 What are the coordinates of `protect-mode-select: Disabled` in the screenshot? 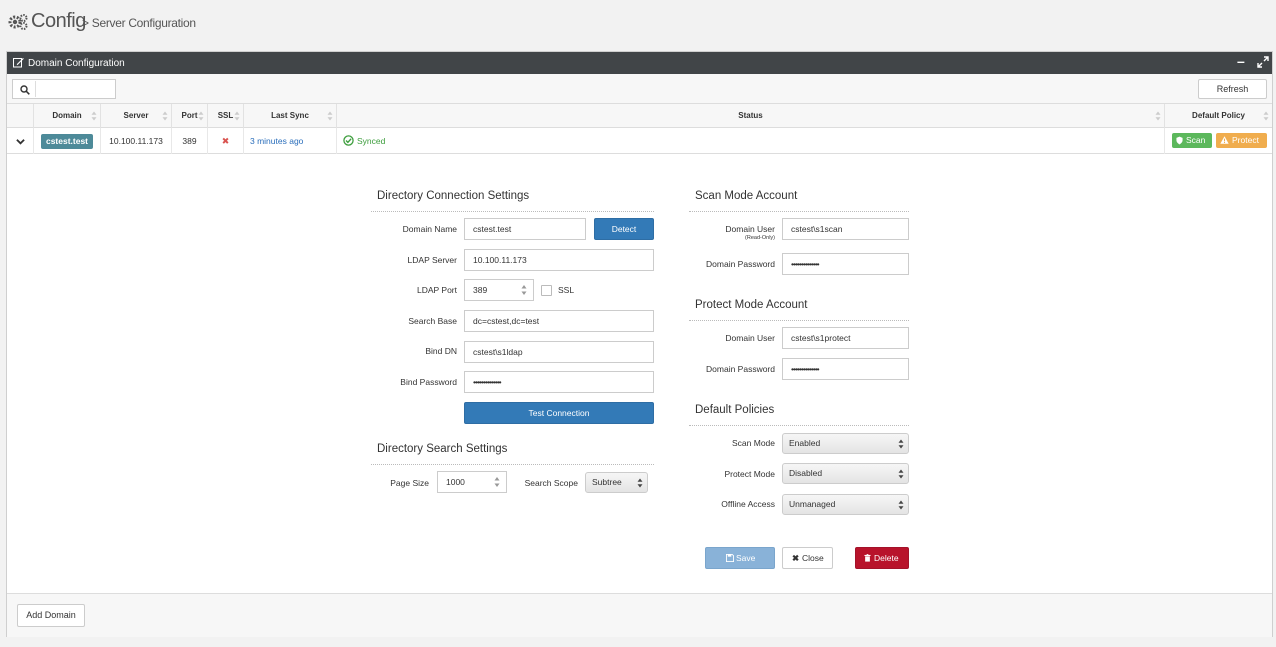 It's located at (845, 473).